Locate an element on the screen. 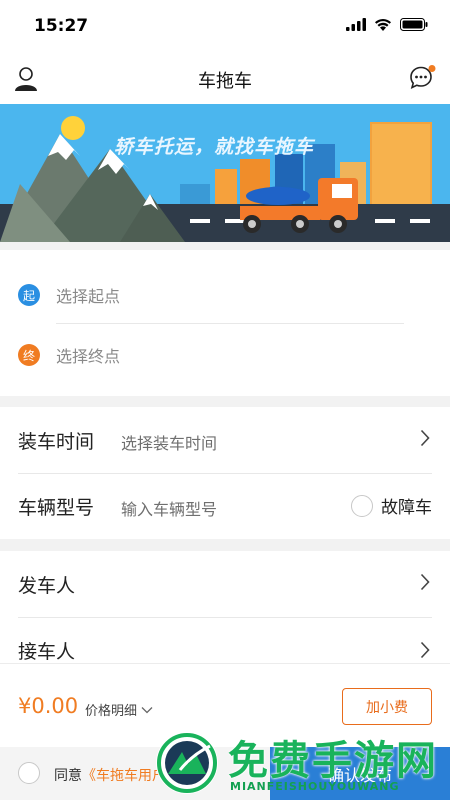 The height and width of the screenshot is (800, 450). fault-vehicle-toggle: 故障车 is located at coordinates (391, 505).